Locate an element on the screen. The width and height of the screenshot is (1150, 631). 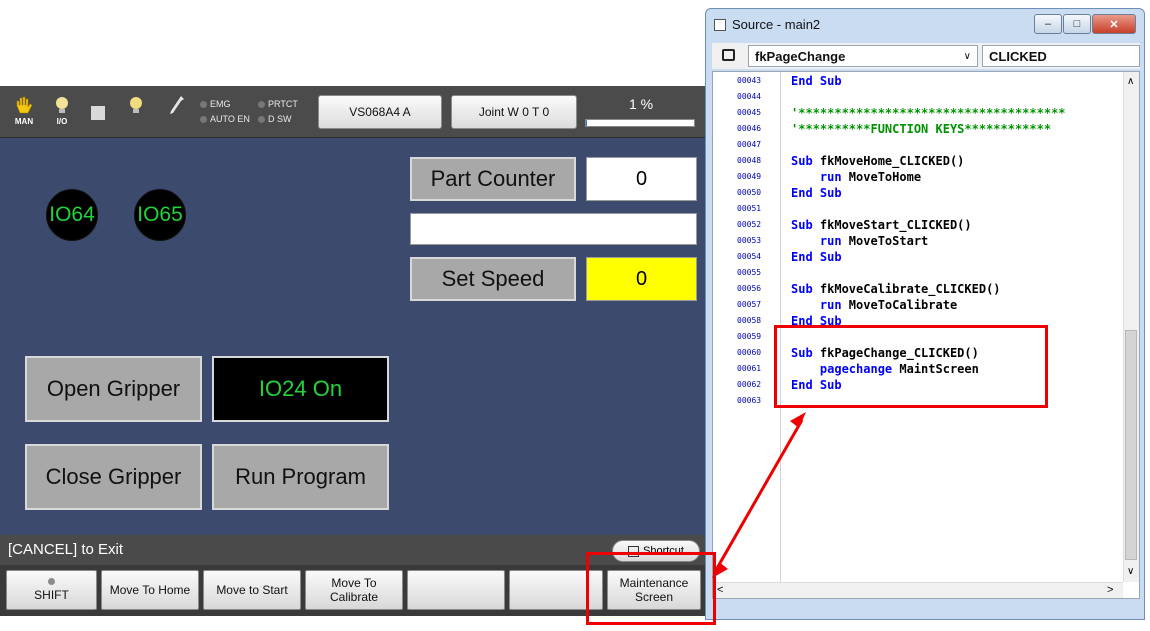
fkey-move-to-start: Move to Start is located at coordinates (252, 590).